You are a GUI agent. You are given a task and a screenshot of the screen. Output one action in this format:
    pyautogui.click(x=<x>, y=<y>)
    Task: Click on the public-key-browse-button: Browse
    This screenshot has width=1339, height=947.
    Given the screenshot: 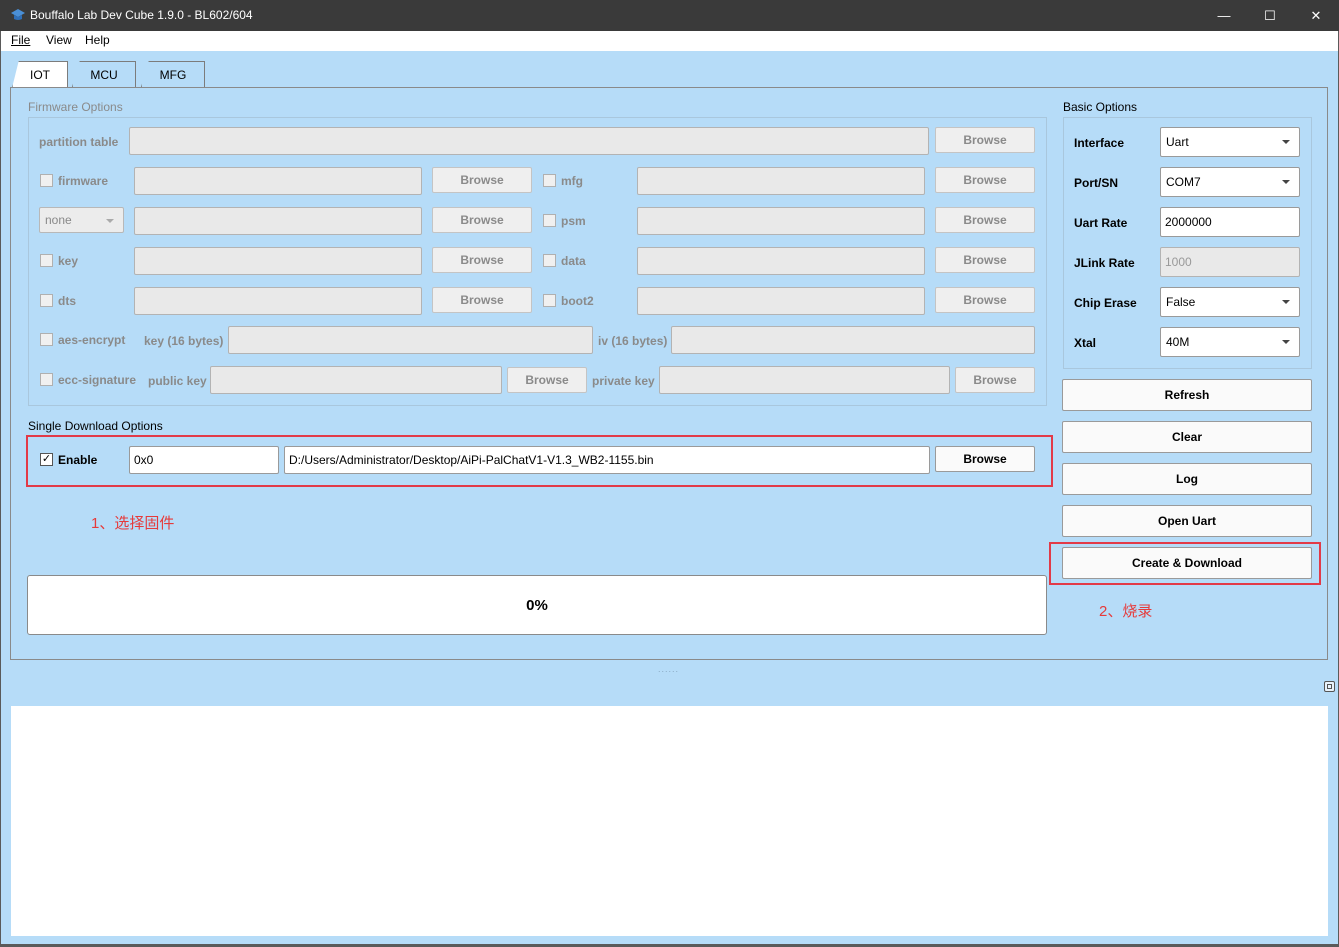 What is the action you would take?
    pyautogui.click(x=547, y=380)
    